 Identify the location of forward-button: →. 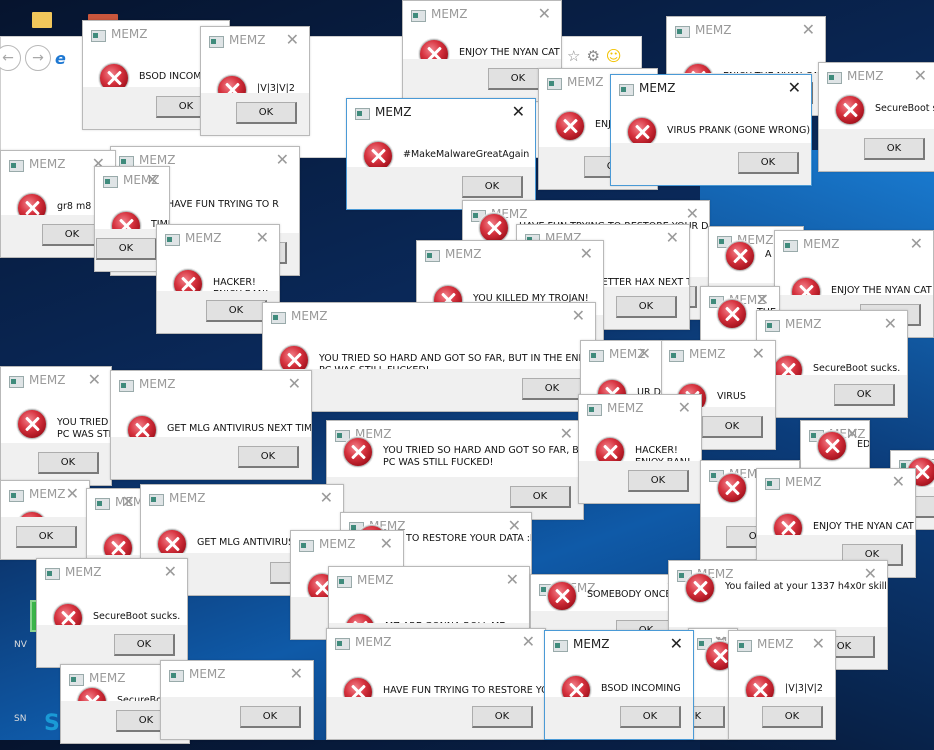
(38, 58).